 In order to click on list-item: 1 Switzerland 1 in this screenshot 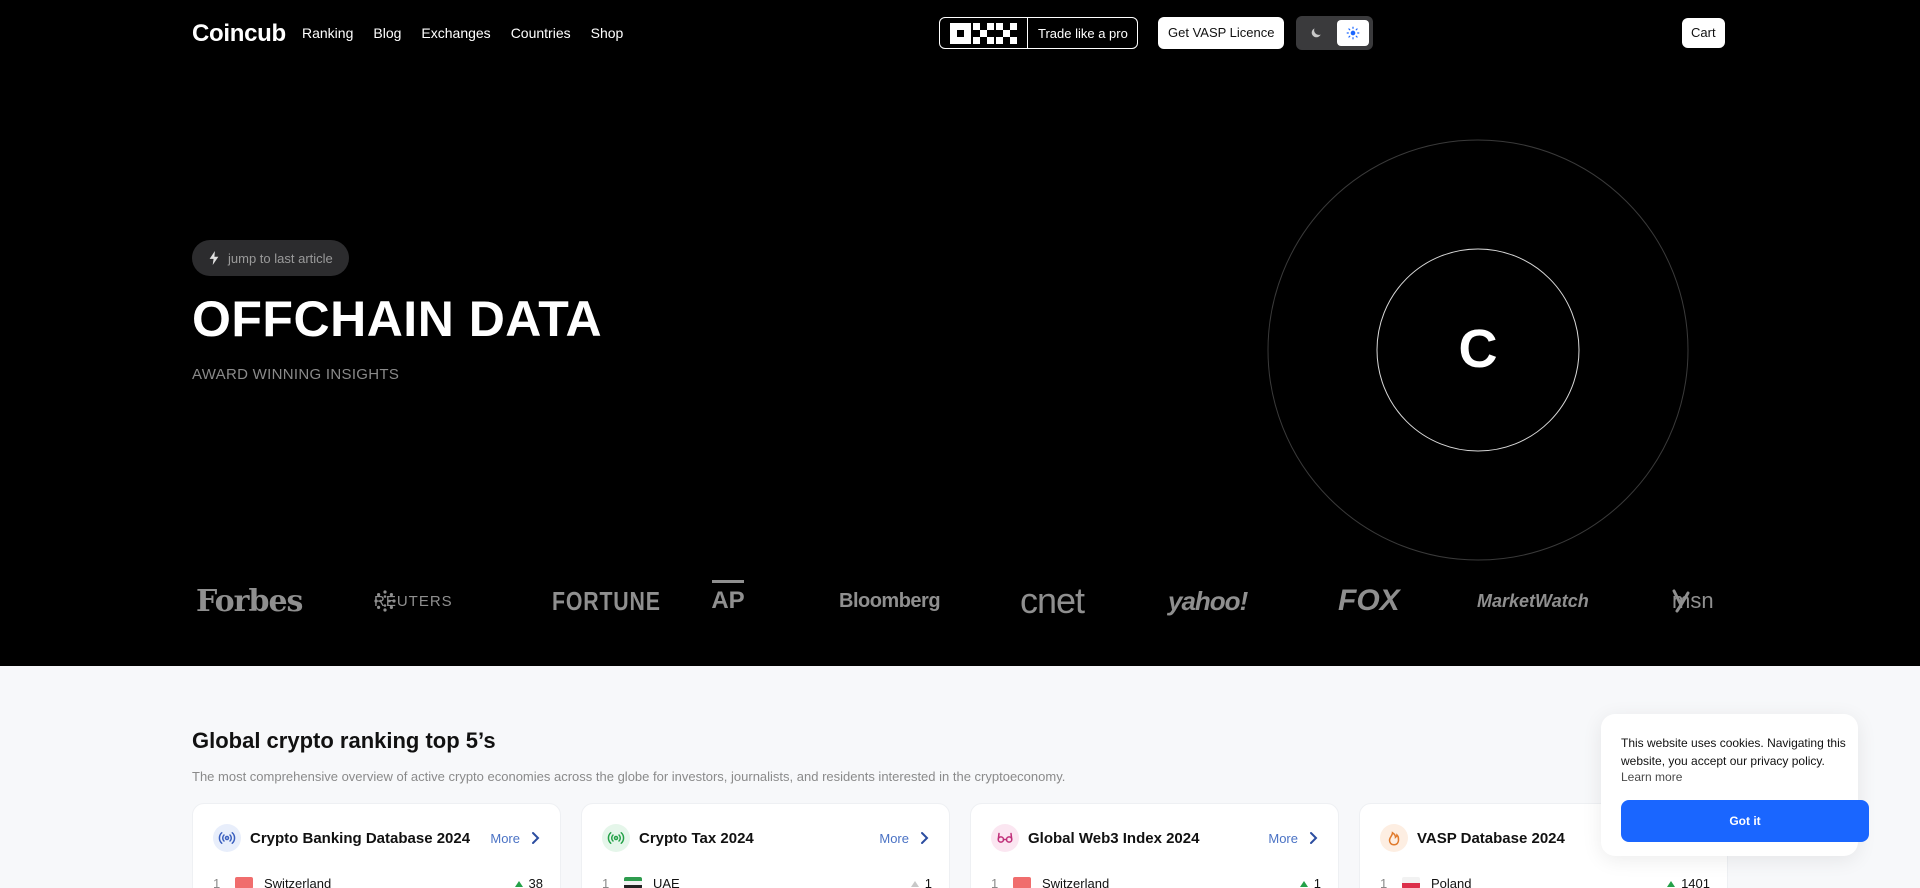, I will do `click(1156, 881)`.